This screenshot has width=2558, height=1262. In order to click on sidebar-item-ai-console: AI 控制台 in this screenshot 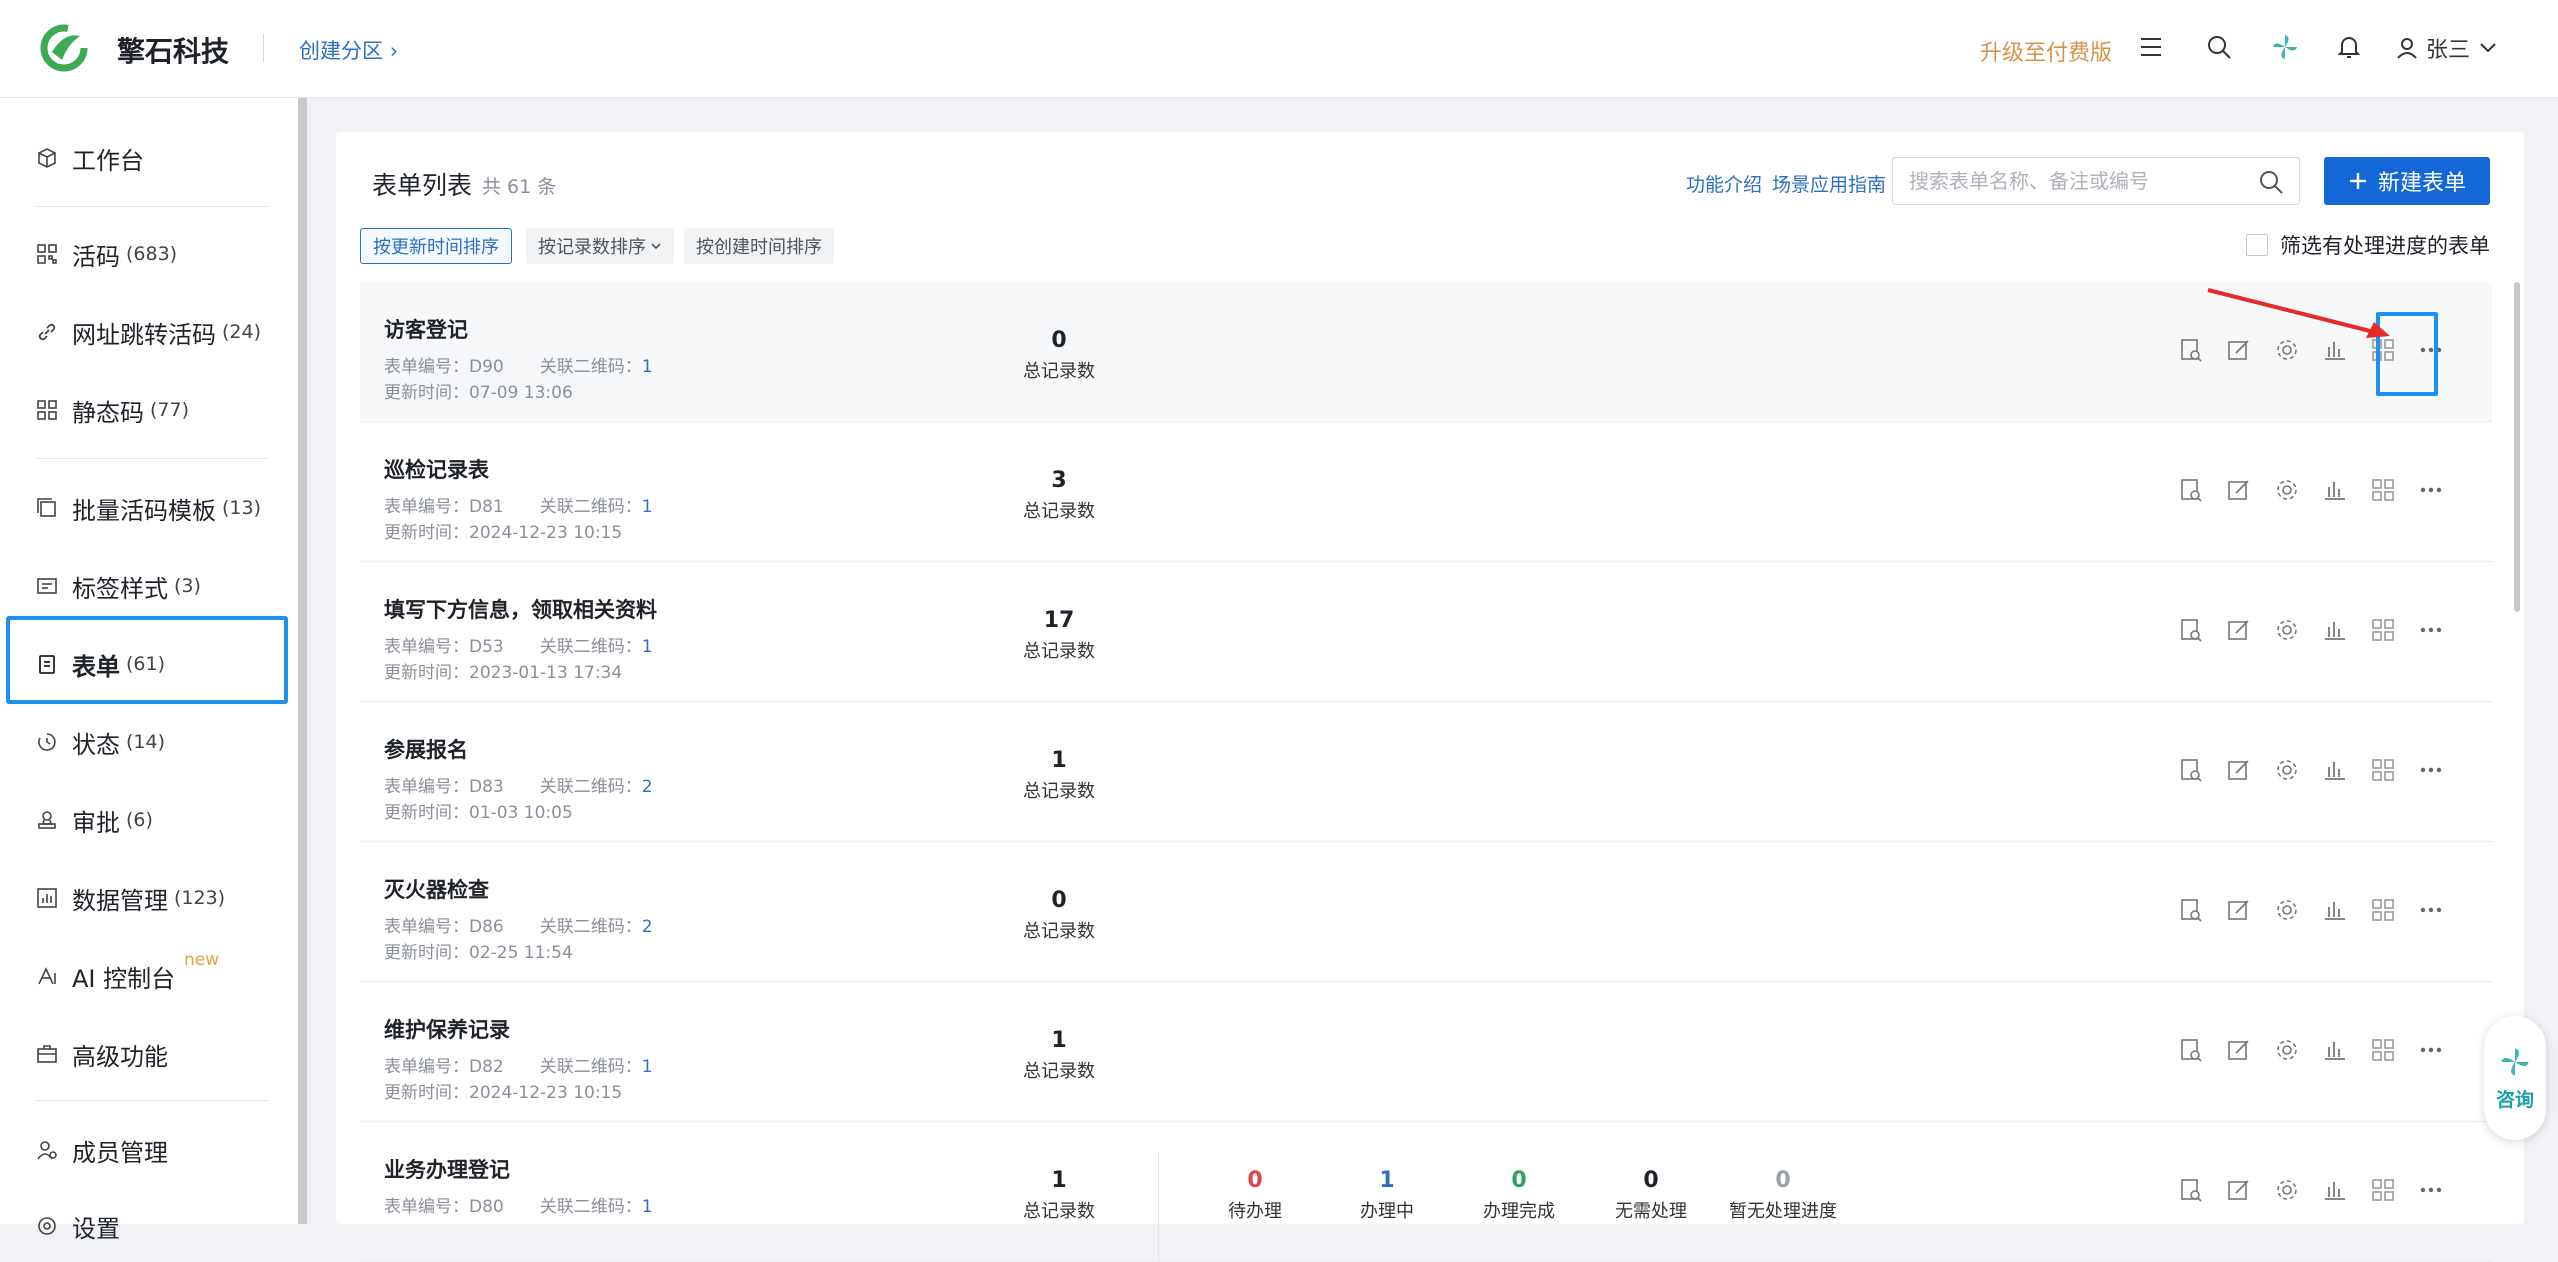, I will do `click(105, 976)`.